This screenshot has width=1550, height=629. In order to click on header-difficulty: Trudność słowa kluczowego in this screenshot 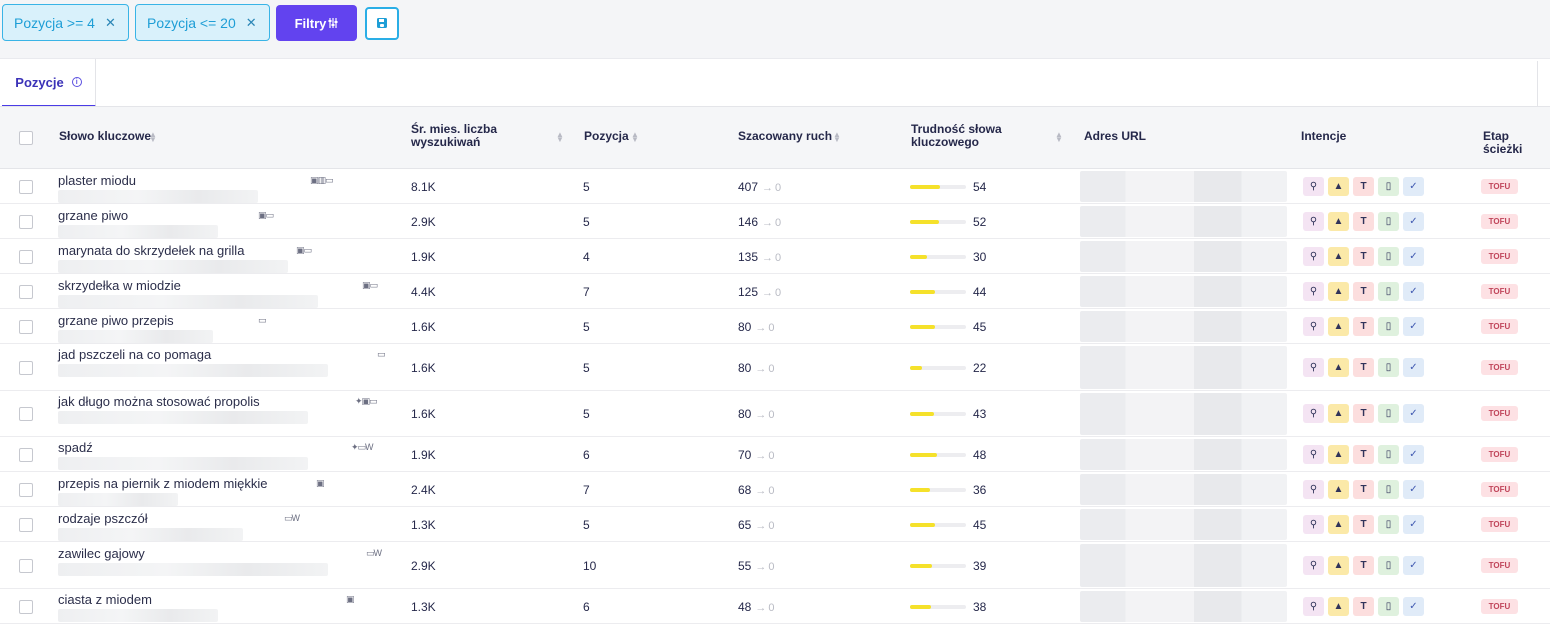, I will do `click(956, 136)`.